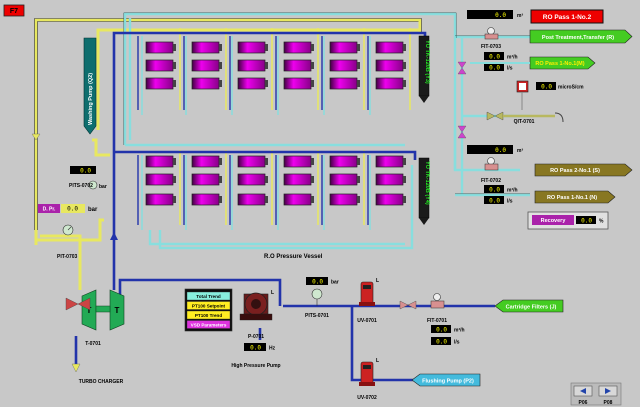  Describe the element at coordinates (272, 293) in the screenshot. I see `motor-l-label: L` at that location.